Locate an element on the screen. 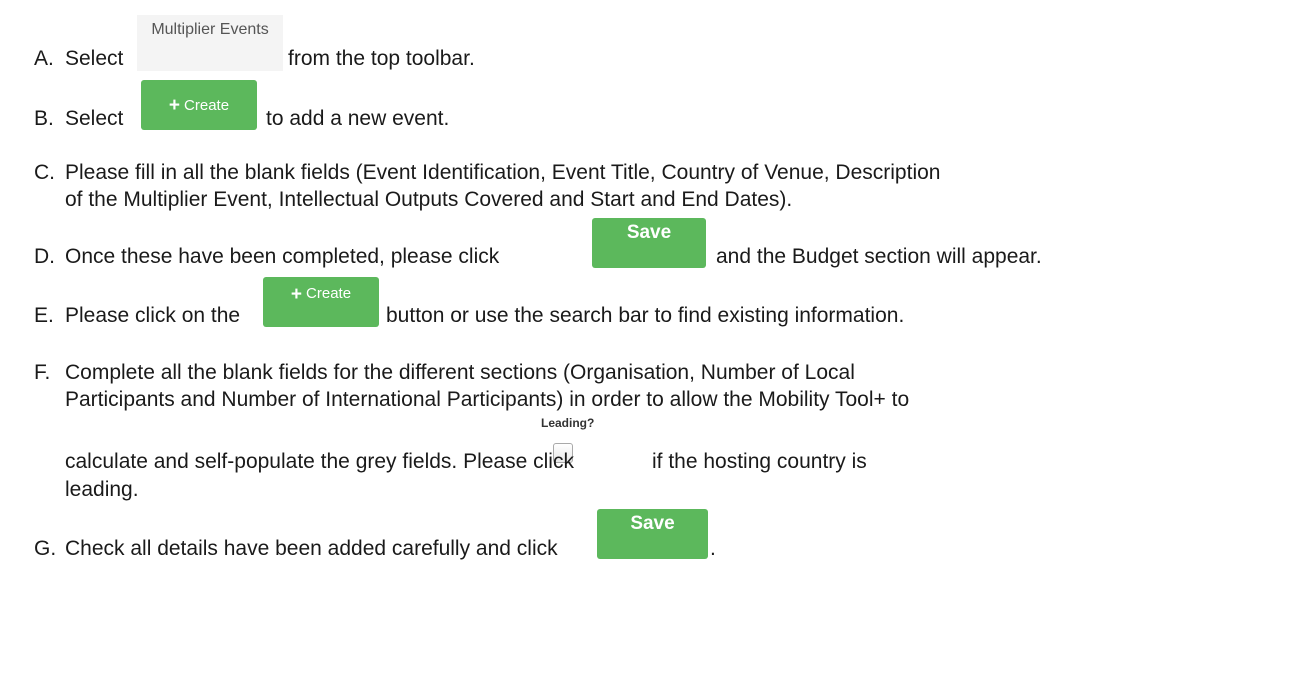 The width and height of the screenshot is (1296, 681). save-button-label-2: Save is located at coordinates (652, 523).